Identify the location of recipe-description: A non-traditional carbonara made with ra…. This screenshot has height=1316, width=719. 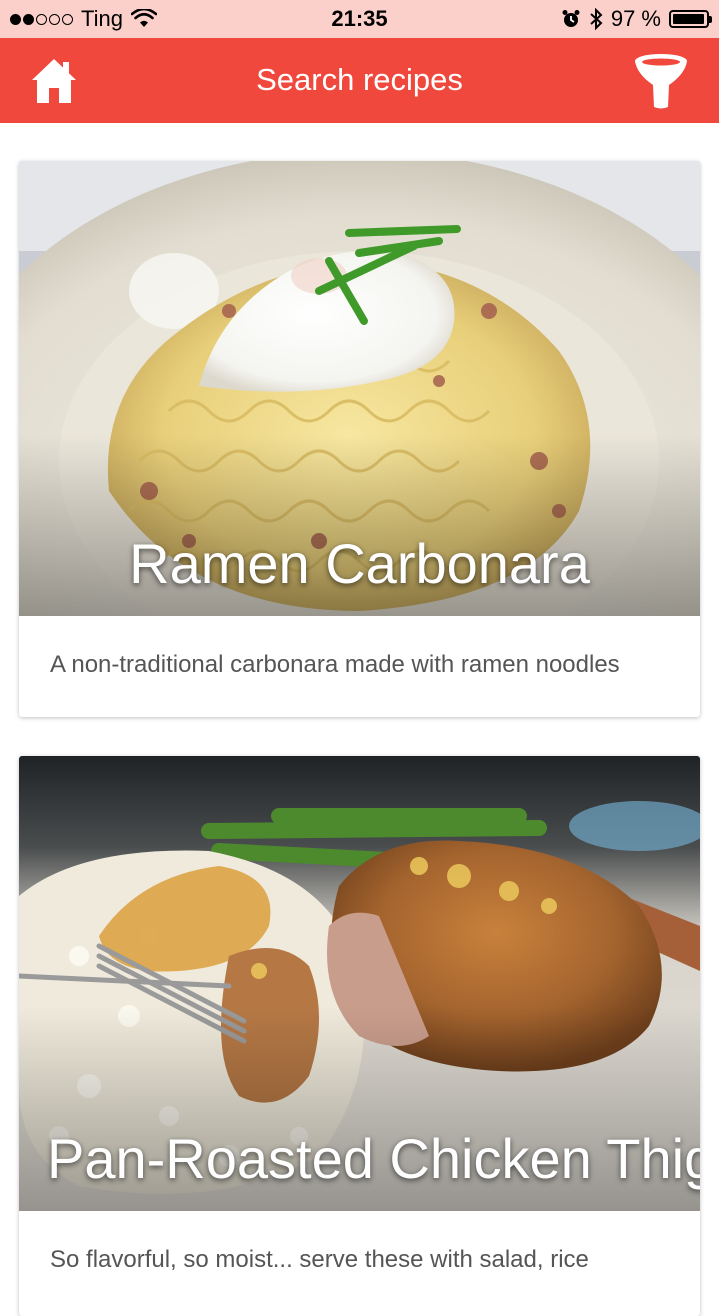
(335, 664).